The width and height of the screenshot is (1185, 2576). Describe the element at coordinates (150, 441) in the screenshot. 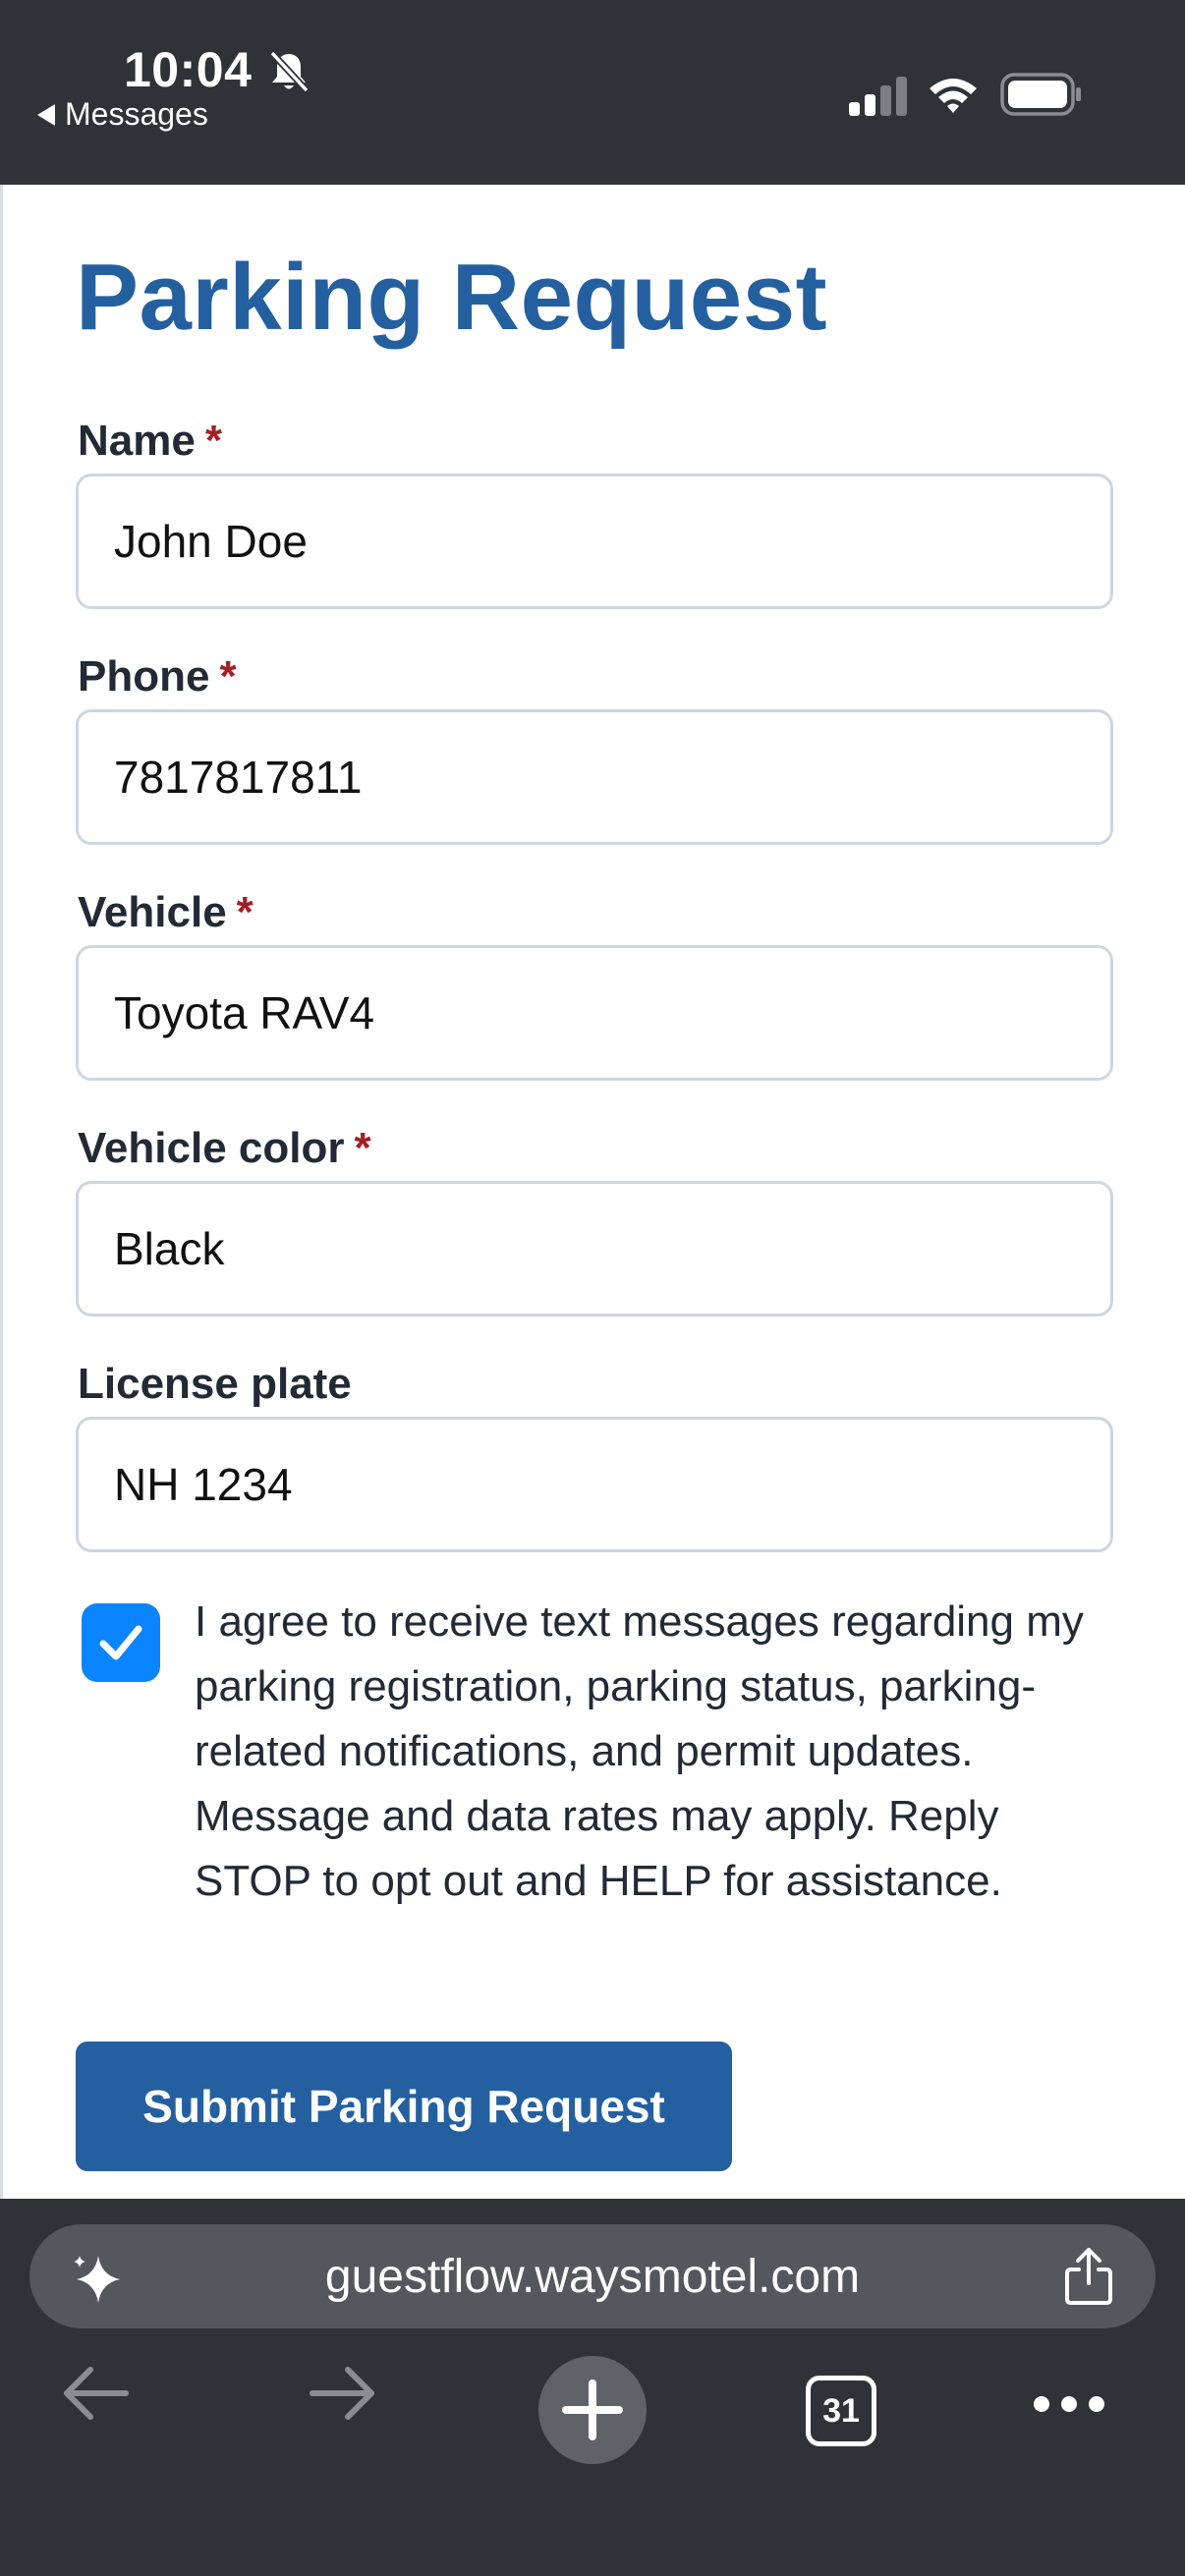

I see `name-label: Name *` at that location.